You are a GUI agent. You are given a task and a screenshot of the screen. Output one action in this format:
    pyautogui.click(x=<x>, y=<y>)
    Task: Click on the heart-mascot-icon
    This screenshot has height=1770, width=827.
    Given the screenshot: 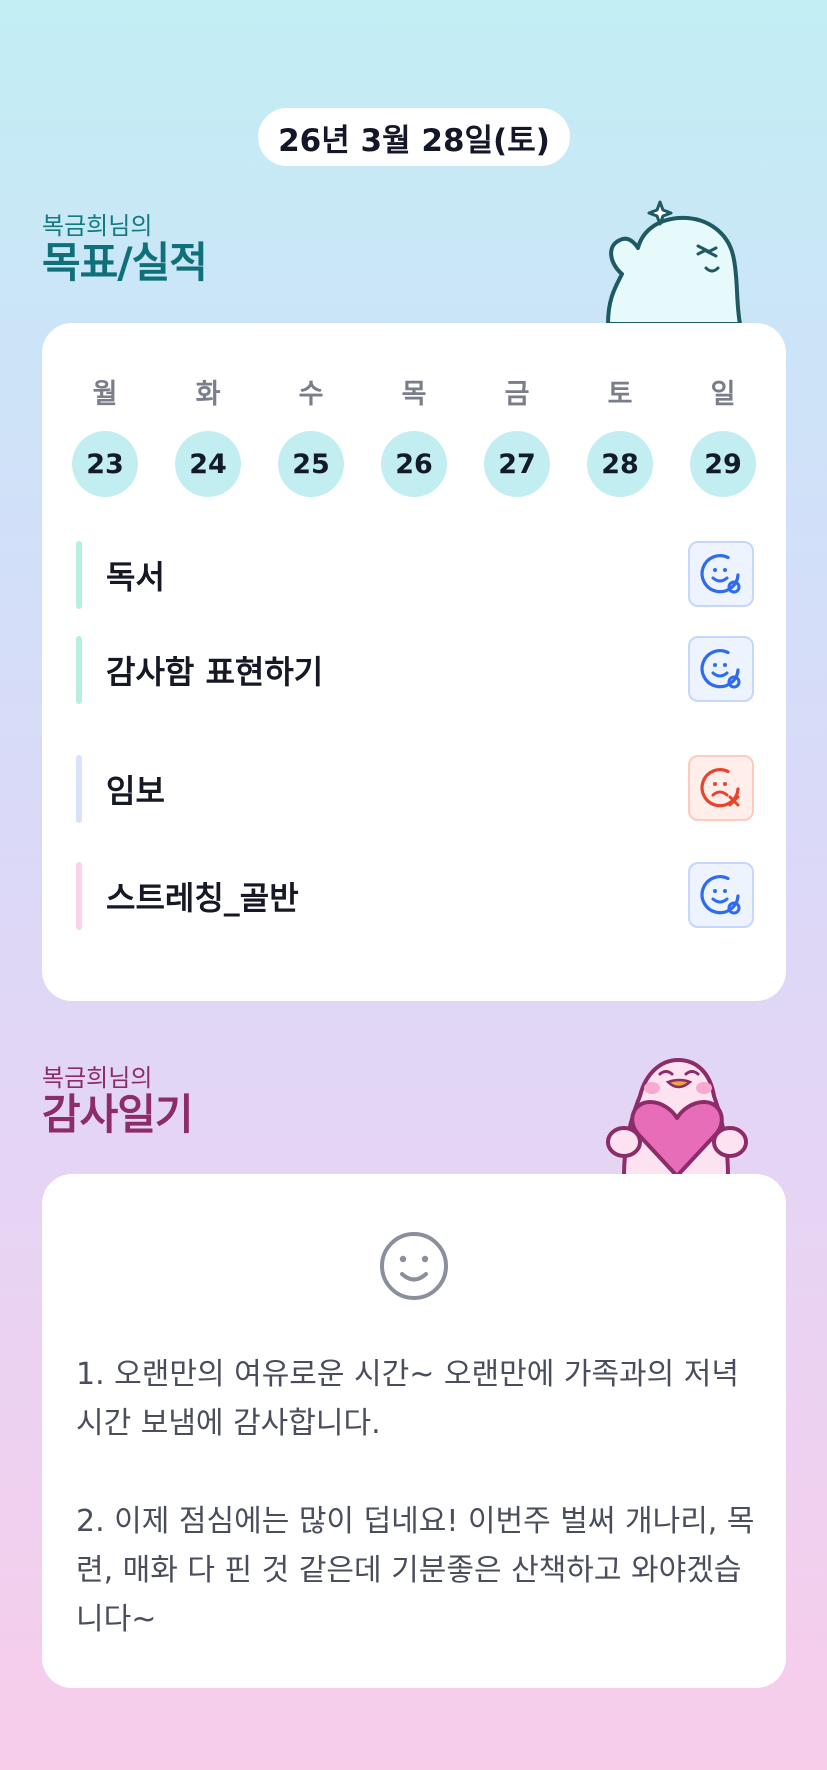 What is the action you would take?
    pyautogui.click(x=677, y=1117)
    